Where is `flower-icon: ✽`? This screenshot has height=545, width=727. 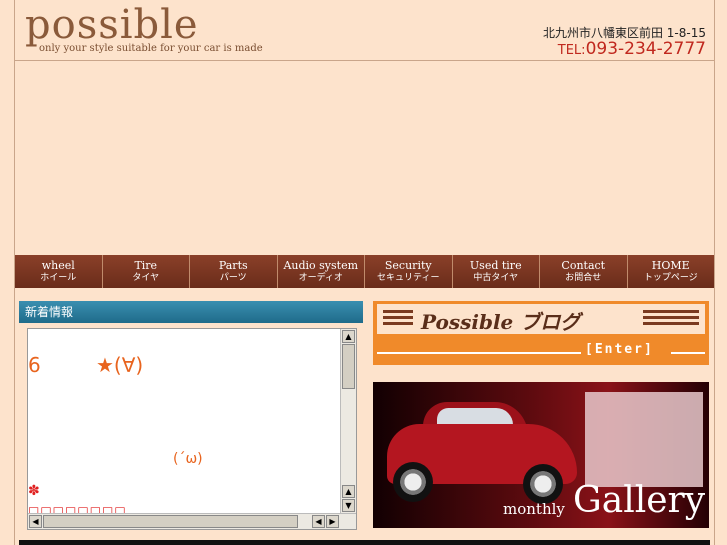 flower-icon: ✽ is located at coordinates (34, 491).